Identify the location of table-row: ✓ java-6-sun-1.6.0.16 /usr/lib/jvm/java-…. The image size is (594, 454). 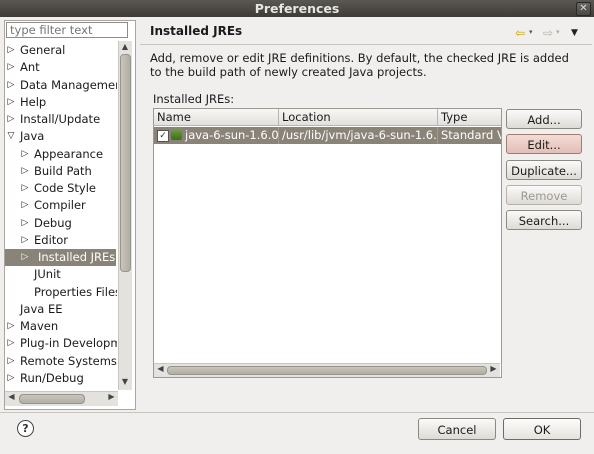
(327, 135).